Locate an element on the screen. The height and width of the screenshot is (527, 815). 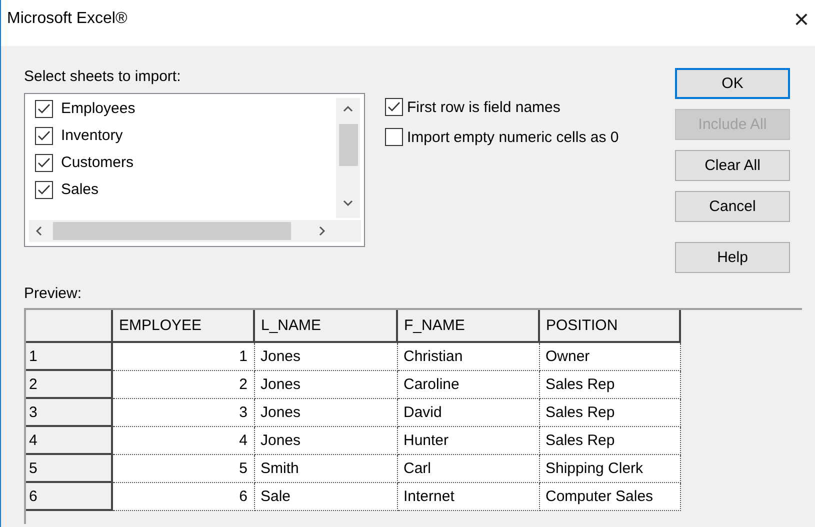
dialog-button: OK is located at coordinates (732, 83).